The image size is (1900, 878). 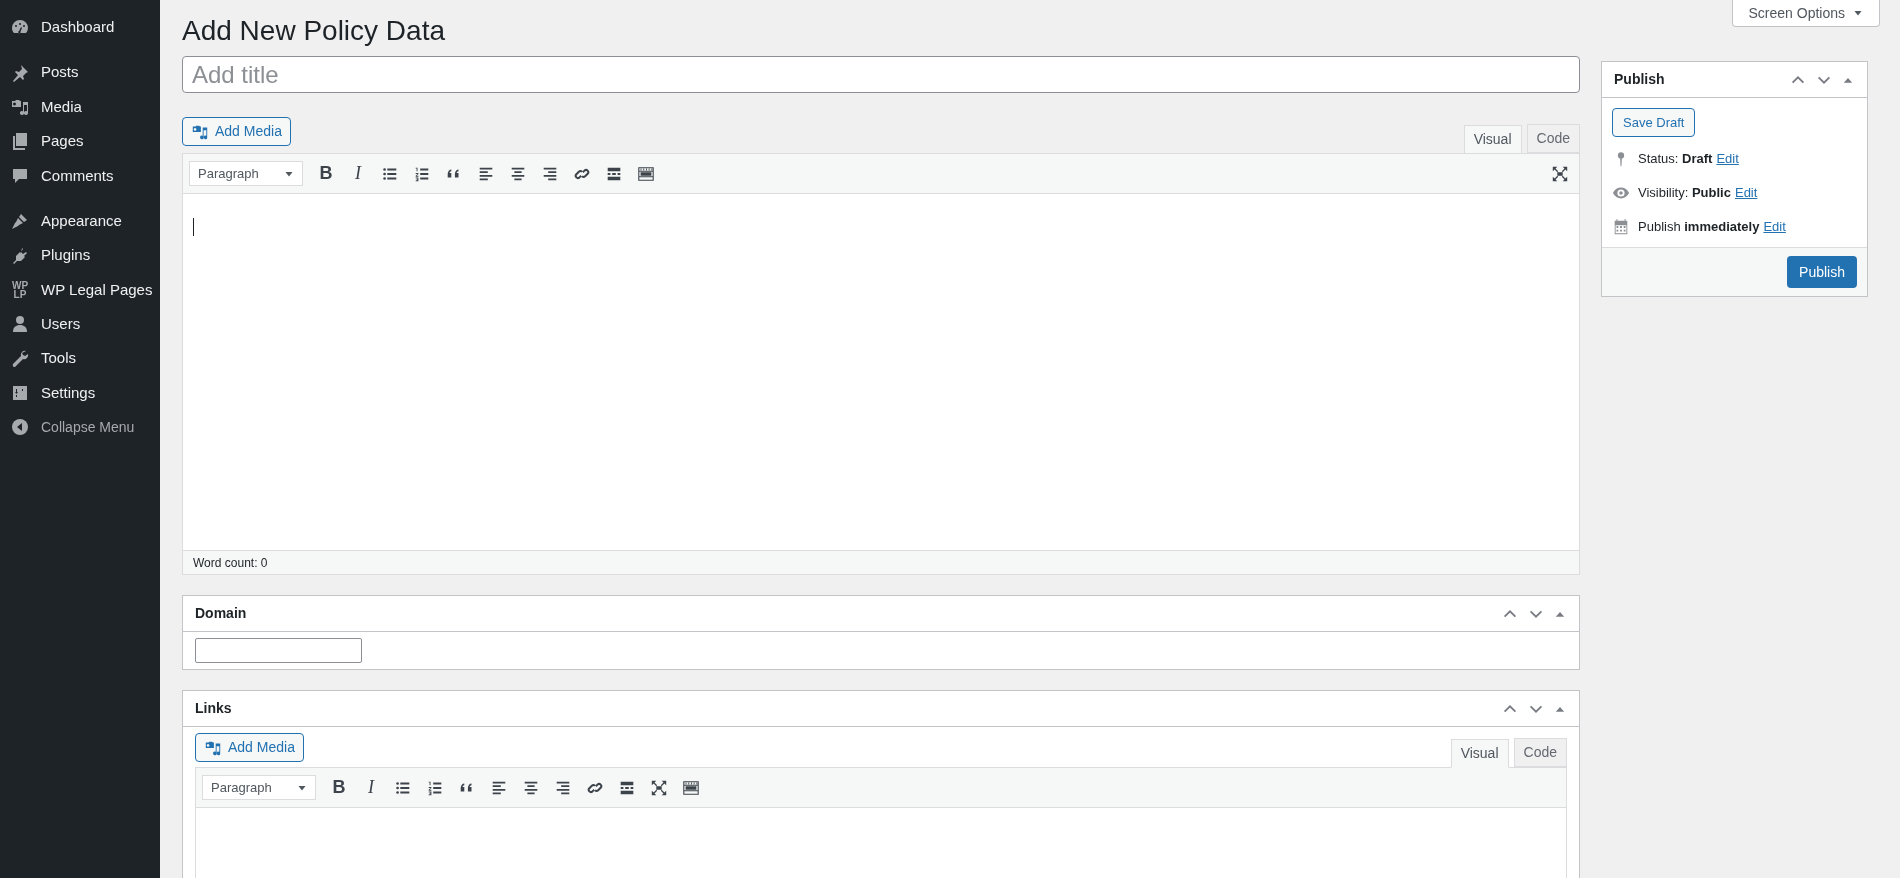 What do you see at coordinates (1858, 13) in the screenshot?
I see `caret-icon` at bounding box center [1858, 13].